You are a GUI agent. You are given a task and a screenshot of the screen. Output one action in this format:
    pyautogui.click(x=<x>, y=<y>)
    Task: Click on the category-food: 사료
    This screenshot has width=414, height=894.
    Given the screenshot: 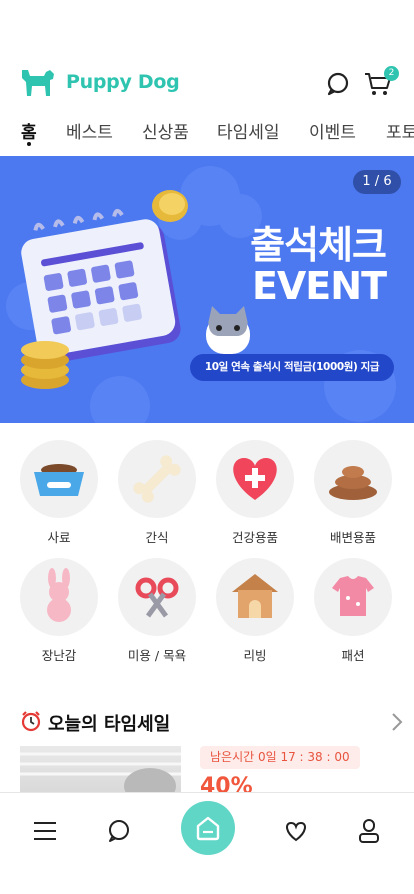 What is the action you would take?
    pyautogui.click(x=59, y=493)
    